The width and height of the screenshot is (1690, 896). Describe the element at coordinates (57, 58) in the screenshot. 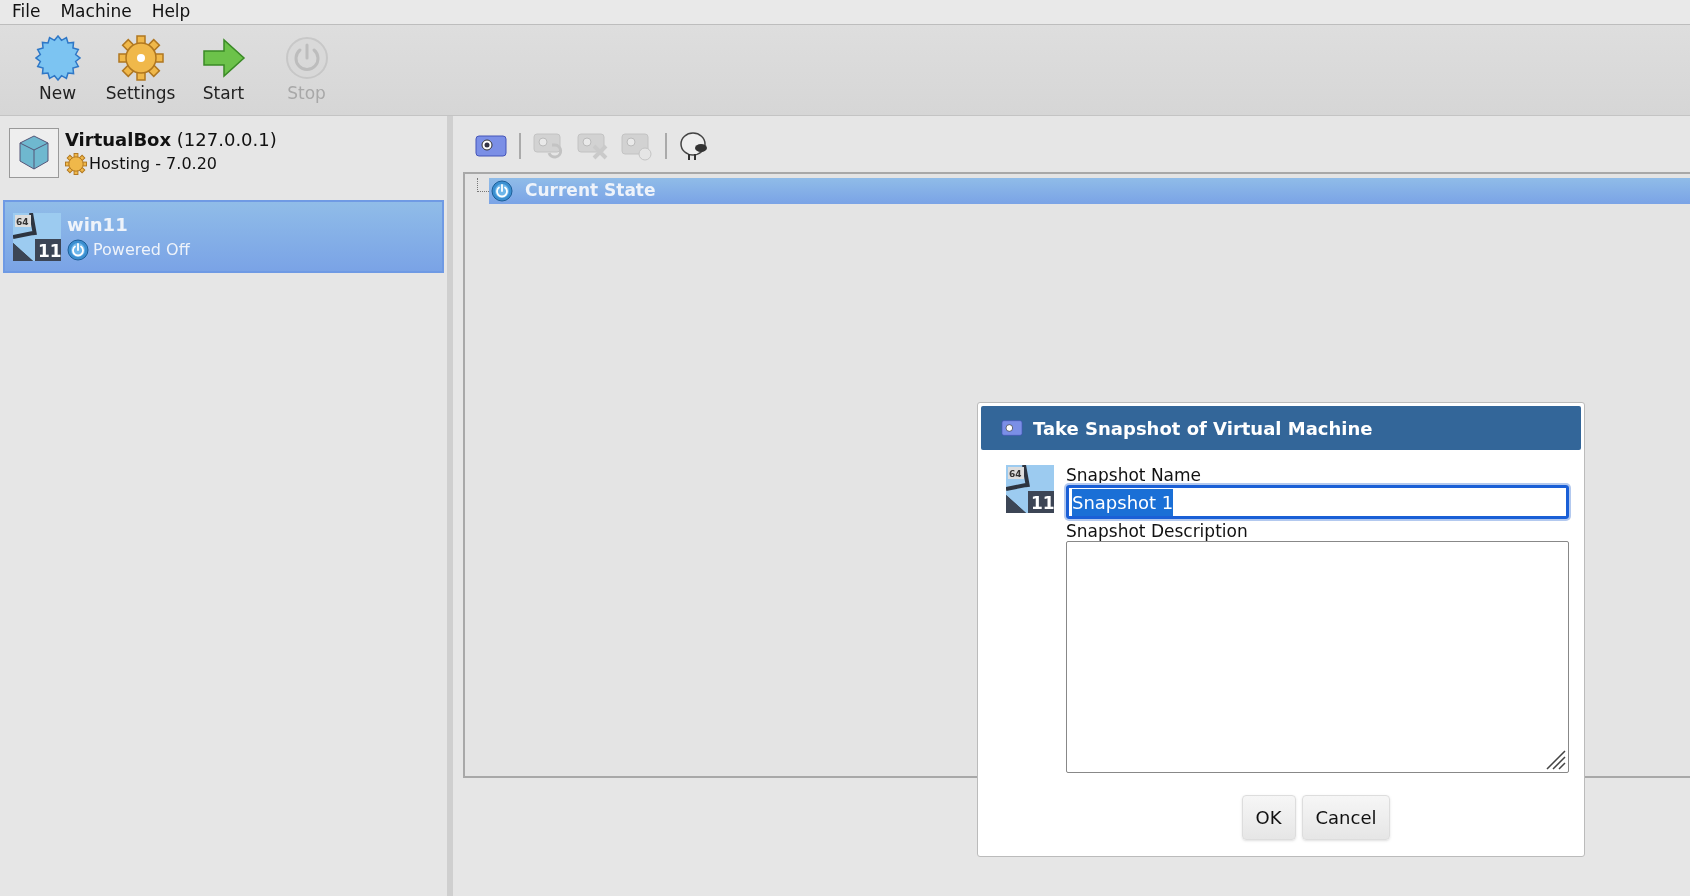

I see `starburst-icon` at that location.